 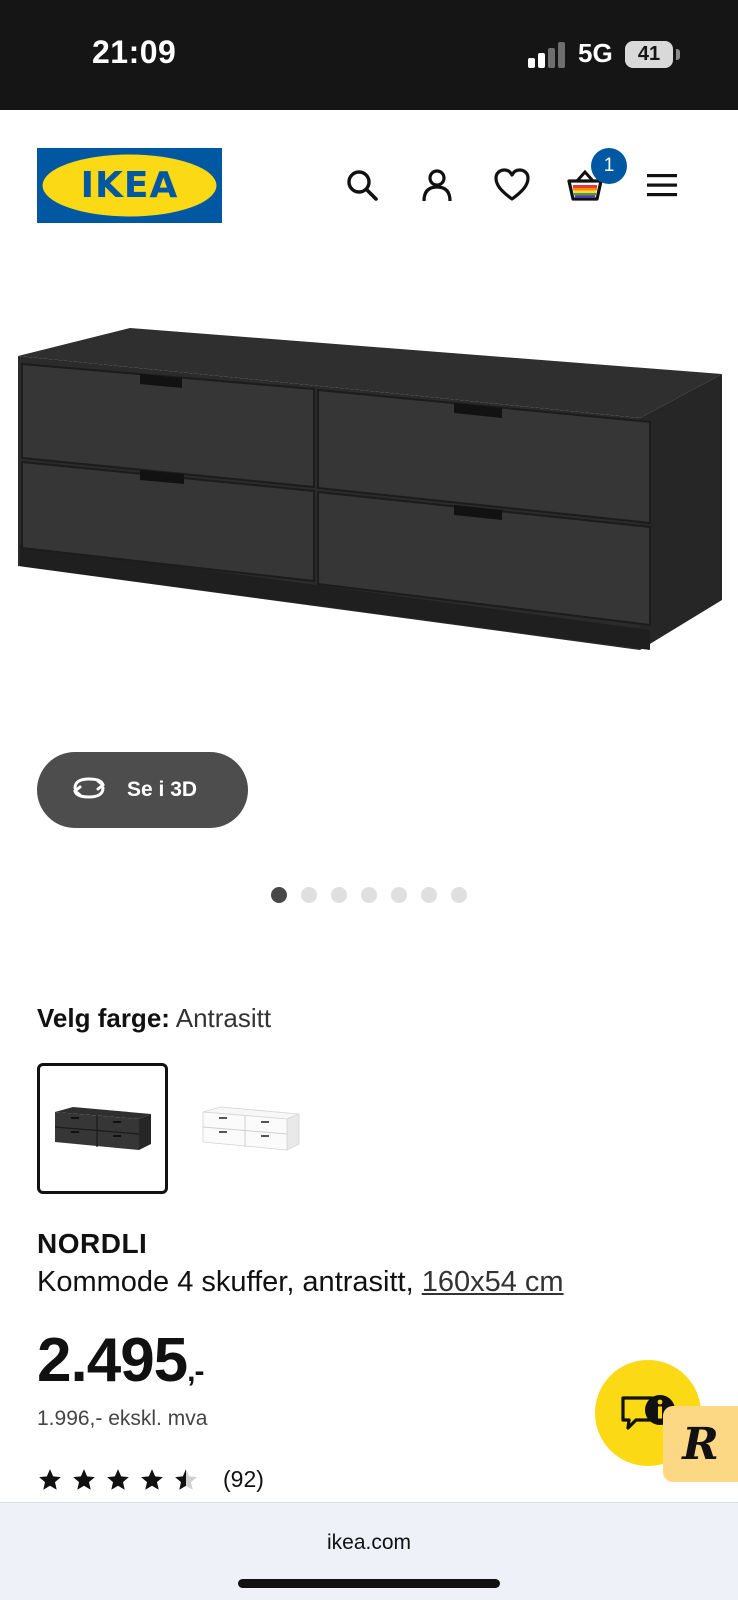 What do you see at coordinates (250, 1128) in the screenshot?
I see `swatch-white` at bounding box center [250, 1128].